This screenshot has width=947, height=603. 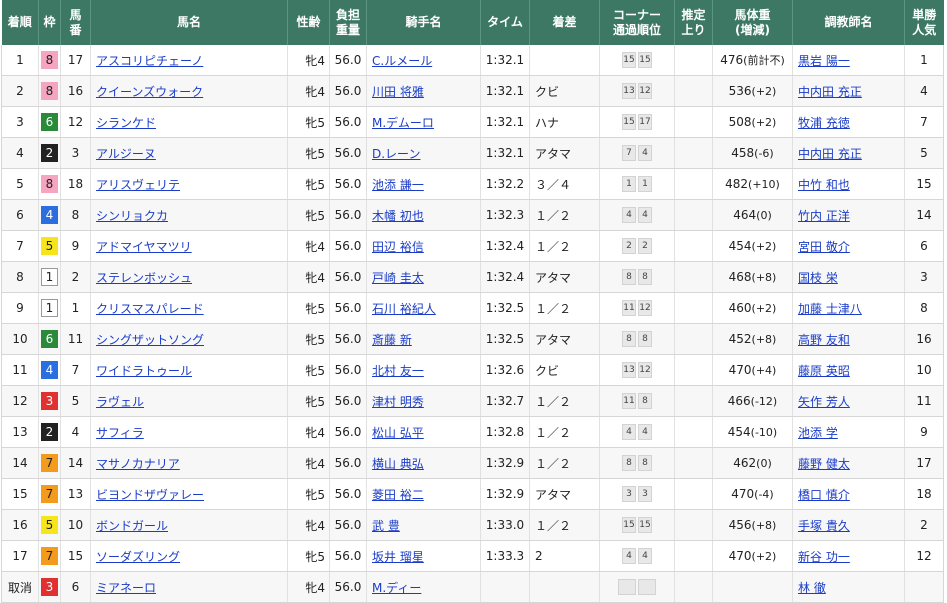 I want to click on horse-name-link: クイーンズウォーク, so click(x=149, y=92).